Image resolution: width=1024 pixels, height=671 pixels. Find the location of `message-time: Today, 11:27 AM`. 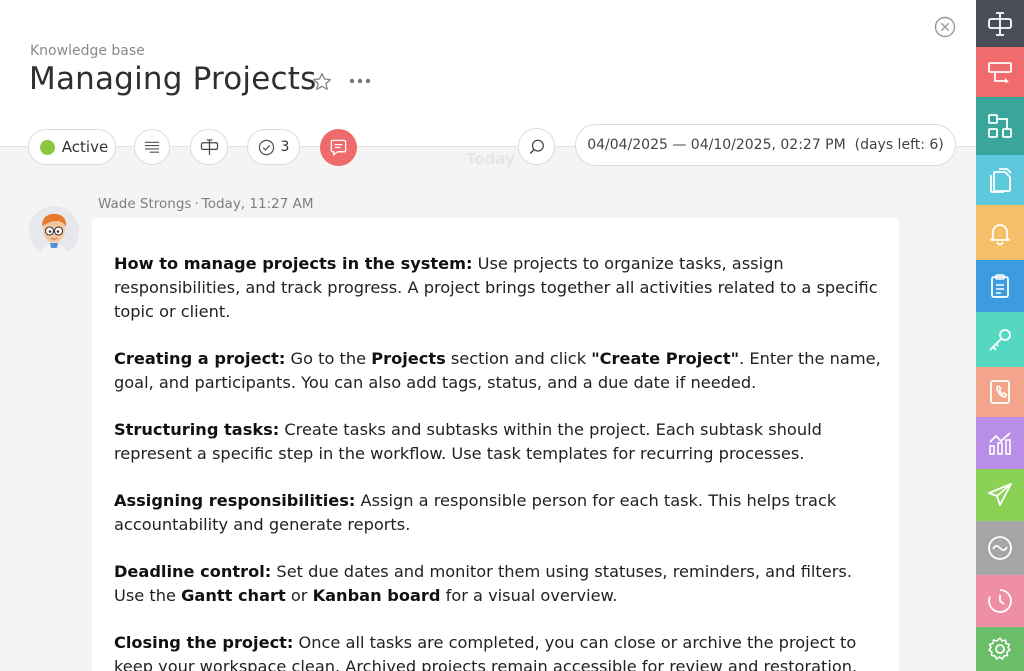

message-time: Today, 11:27 AM is located at coordinates (257, 204).